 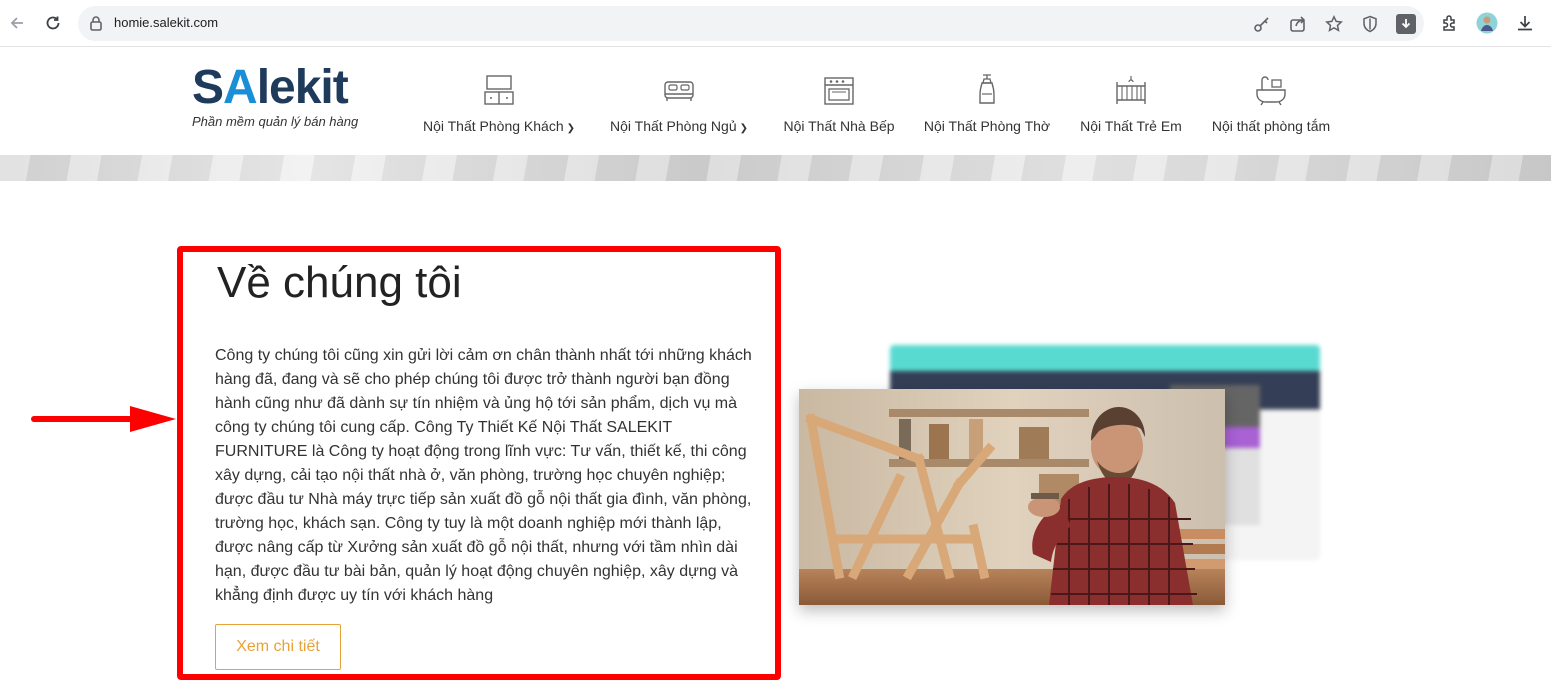 What do you see at coordinates (1487, 23) in the screenshot?
I see `profile-avatar-icon` at bounding box center [1487, 23].